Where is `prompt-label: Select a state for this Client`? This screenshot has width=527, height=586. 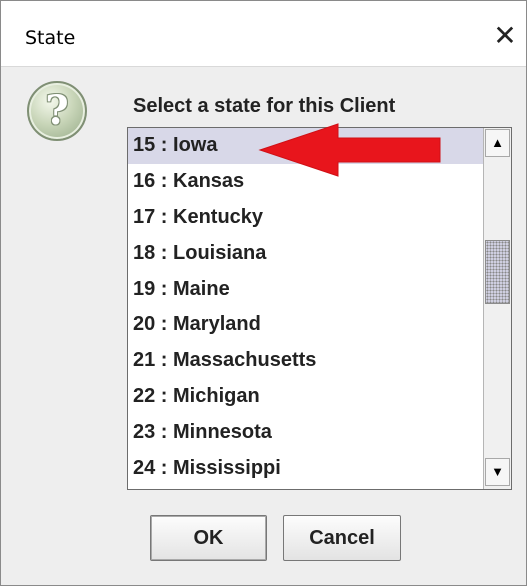
prompt-label: Select a state for this Client is located at coordinates (264, 106).